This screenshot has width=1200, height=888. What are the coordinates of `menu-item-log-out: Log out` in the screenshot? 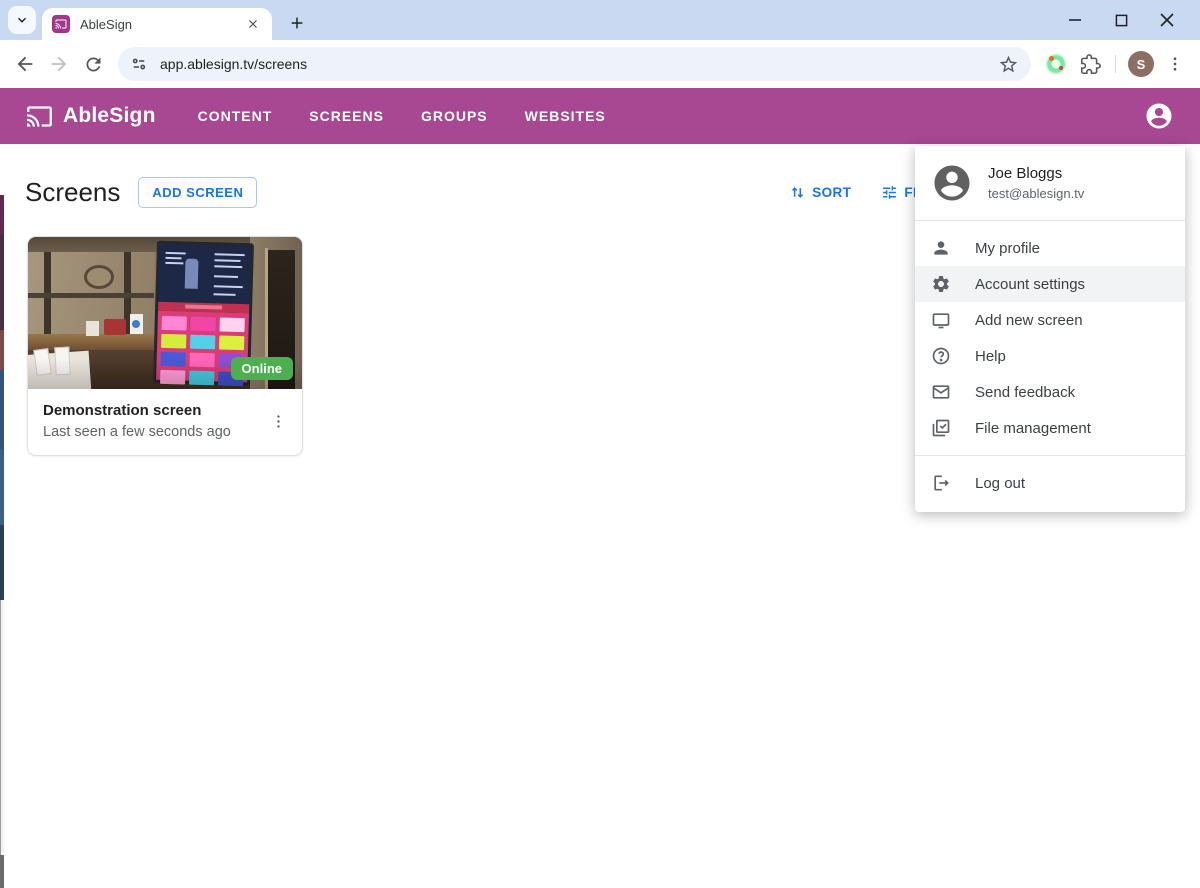 It's located at (1050, 483).